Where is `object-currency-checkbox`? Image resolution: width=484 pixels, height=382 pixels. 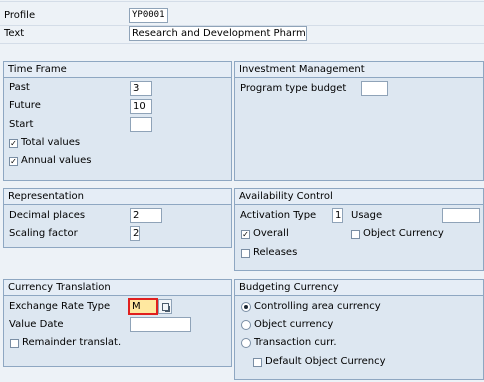 object-currency-checkbox is located at coordinates (355, 234).